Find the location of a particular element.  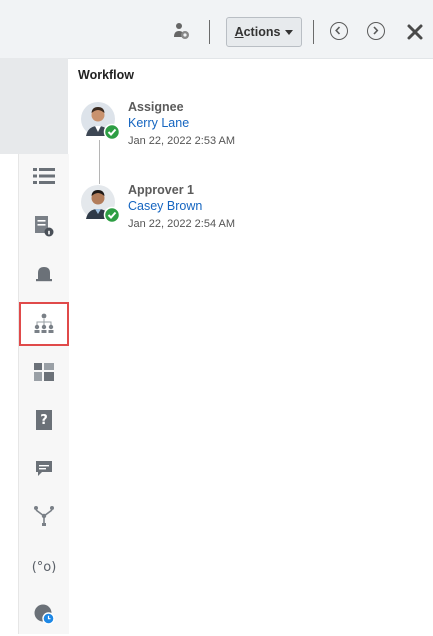

side-panel-background is located at coordinates (34, 106).